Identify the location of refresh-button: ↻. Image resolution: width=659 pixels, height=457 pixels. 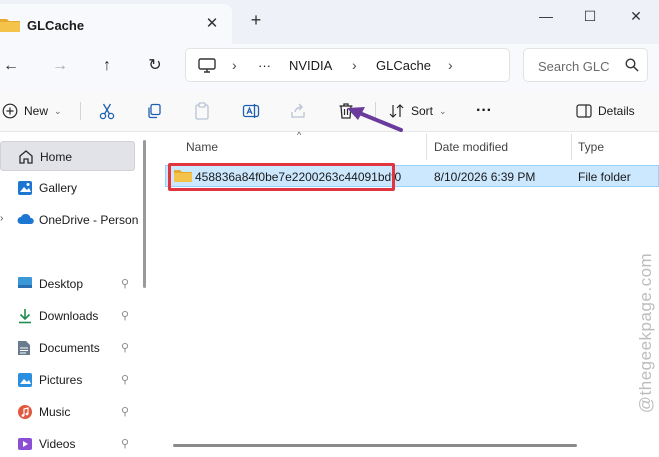
(155, 66).